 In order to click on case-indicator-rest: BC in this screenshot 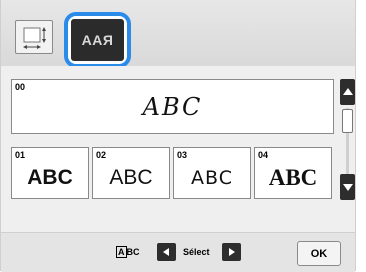, I will do `click(133, 252)`.